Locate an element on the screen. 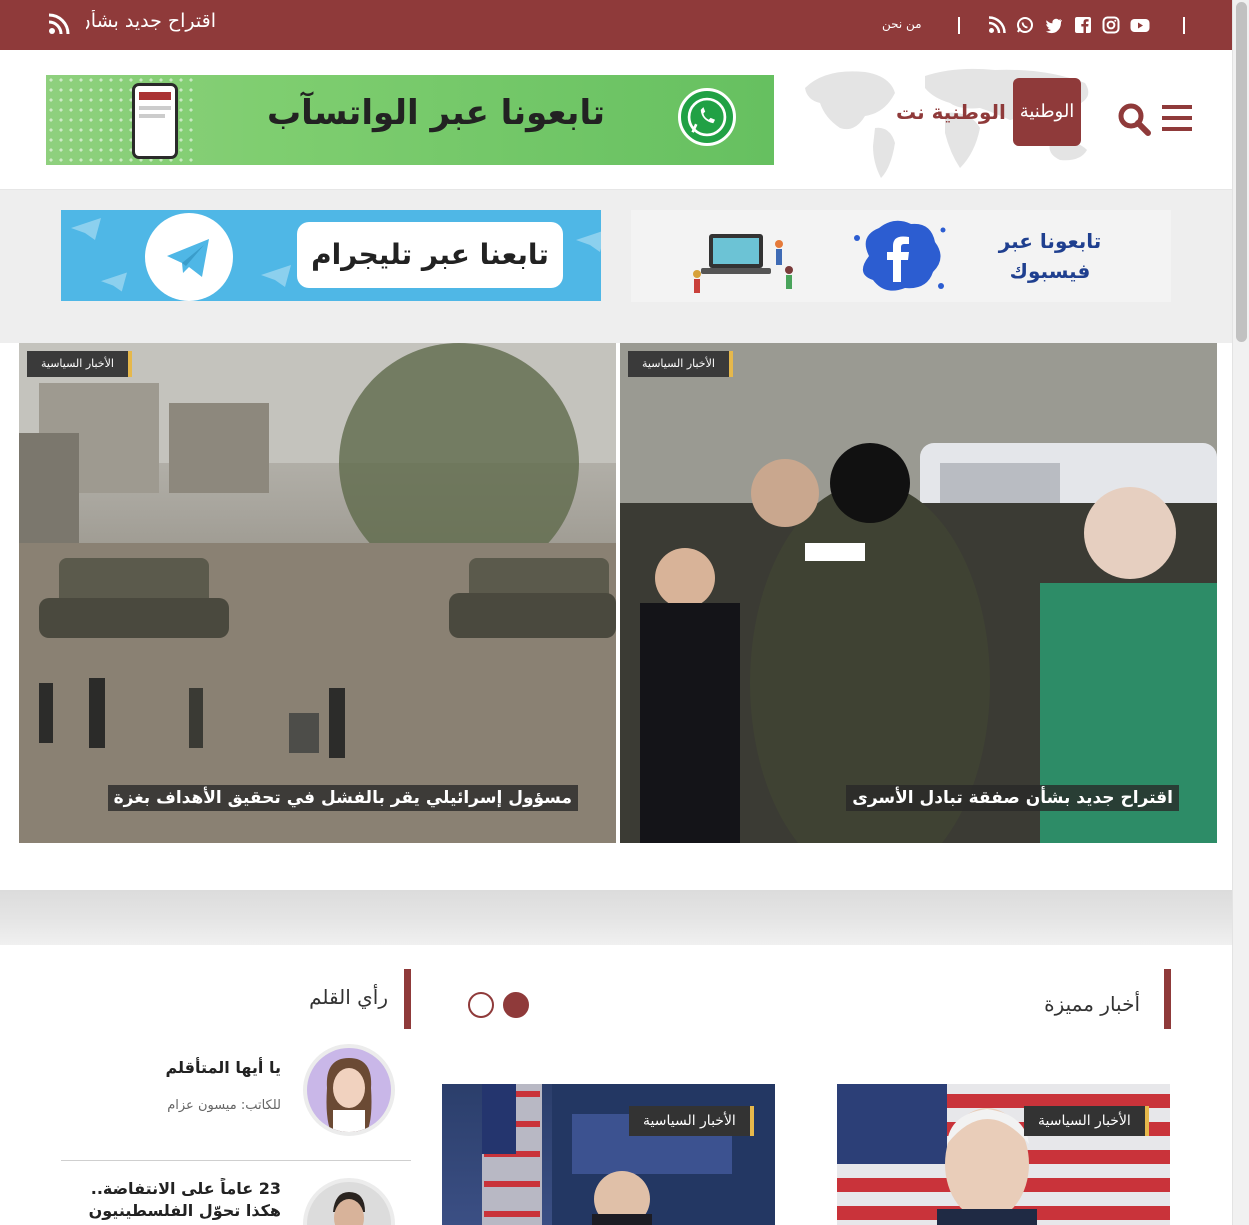  facebook-banner-line2: فيسبوك is located at coordinates (1050, 271).